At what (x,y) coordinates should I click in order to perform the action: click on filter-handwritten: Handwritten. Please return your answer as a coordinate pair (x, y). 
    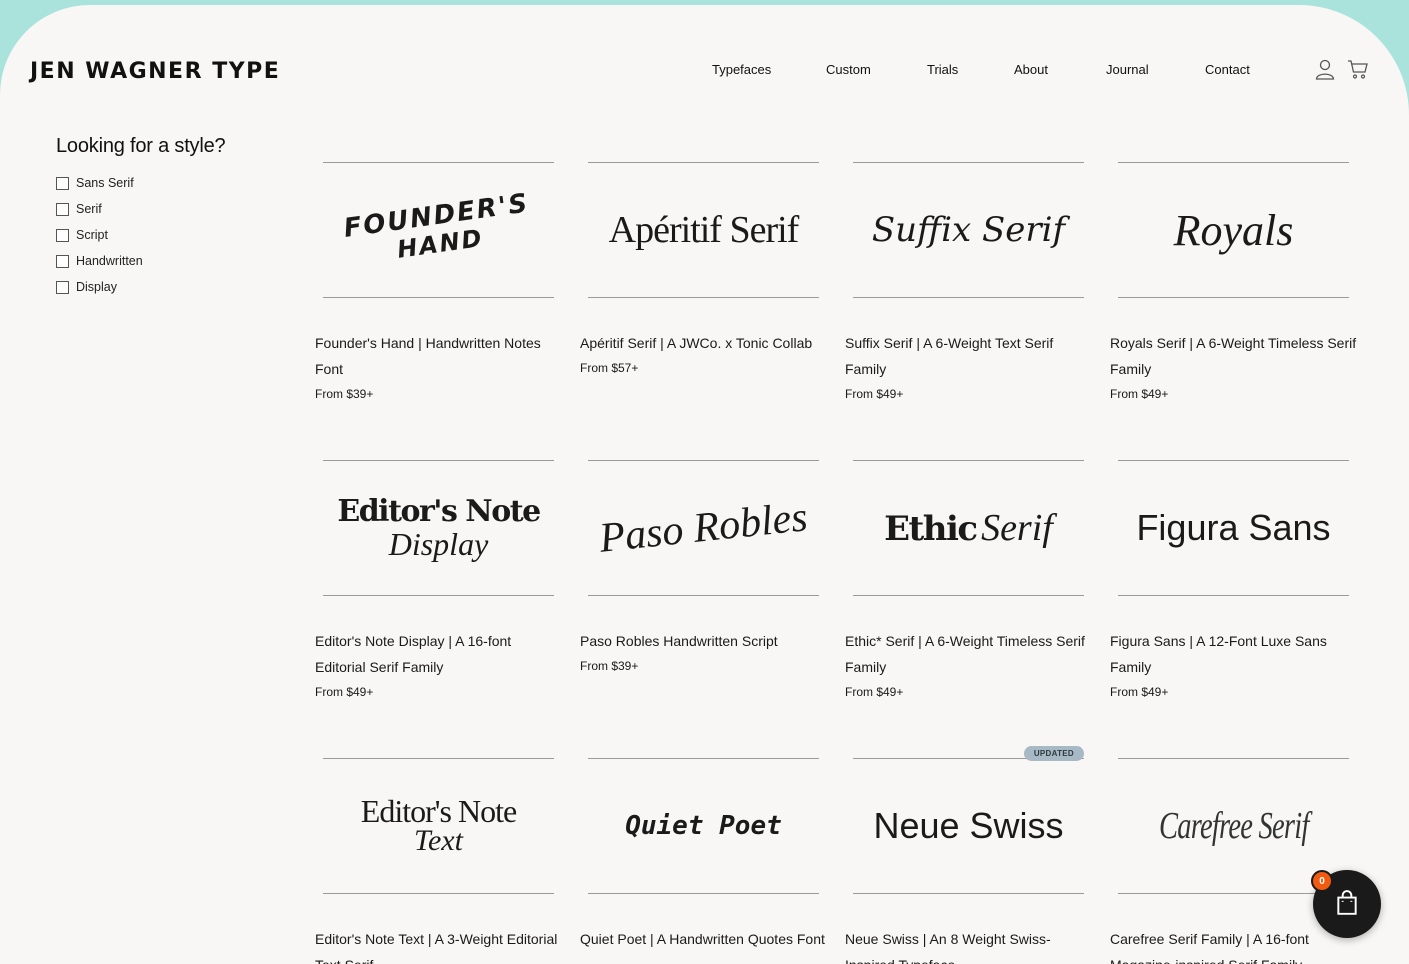
    Looking at the image, I should click on (140, 261).